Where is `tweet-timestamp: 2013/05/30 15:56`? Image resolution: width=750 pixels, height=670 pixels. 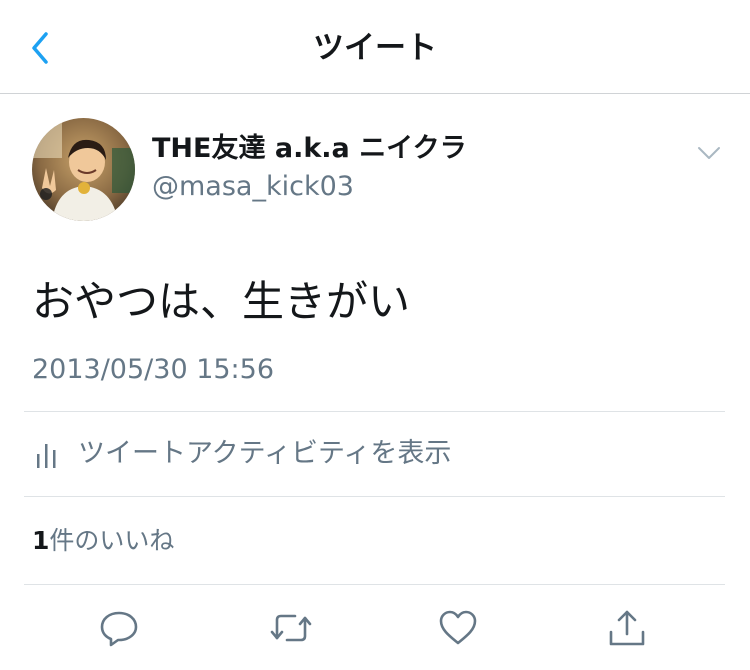 tweet-timestamp: 2013/05/30 15:56 is located at coordinates (153, 369).